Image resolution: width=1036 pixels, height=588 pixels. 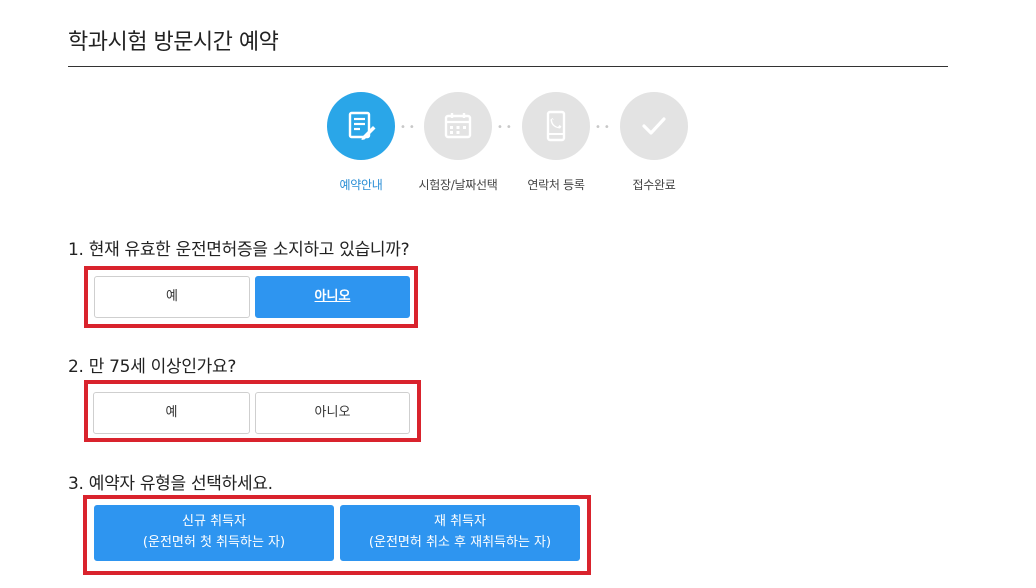 I want to click on document-edit-icon, so click(x=362, y=125).